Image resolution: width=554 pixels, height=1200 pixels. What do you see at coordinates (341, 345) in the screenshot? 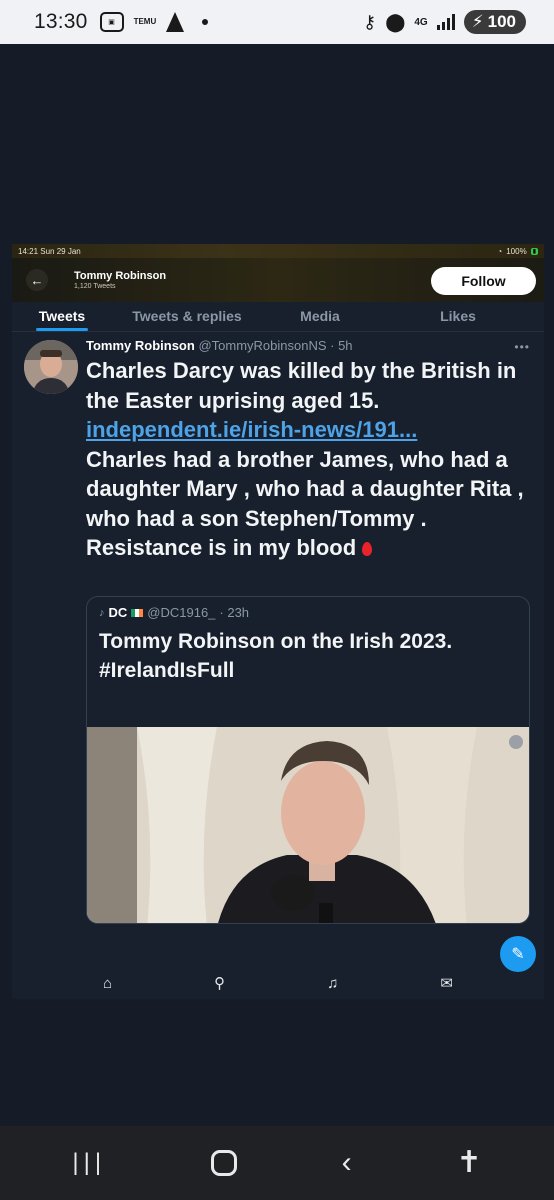
I see `tweet-time: · 5h` at bounding box center [341, 345].